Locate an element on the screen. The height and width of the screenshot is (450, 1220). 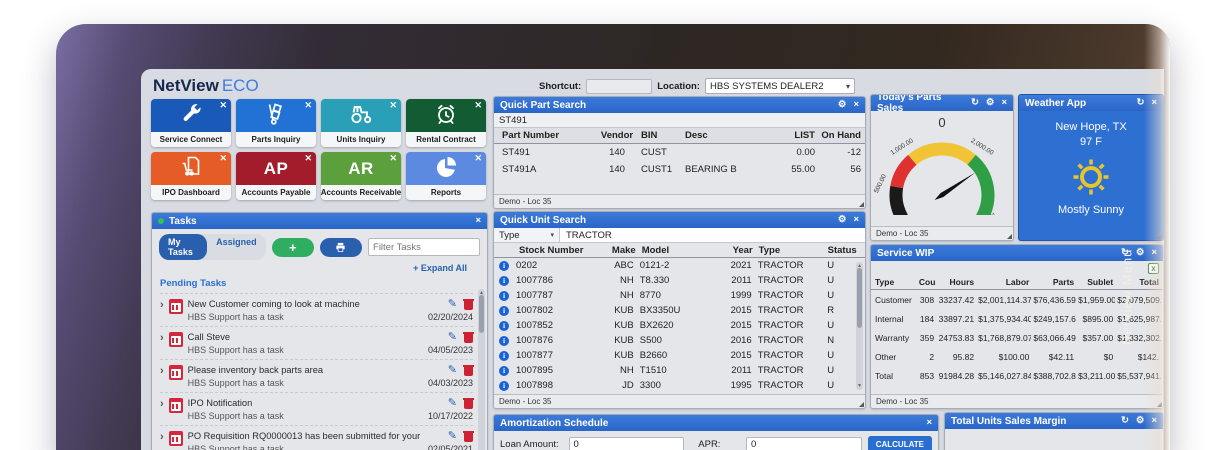
tab-assigned: Assigned is located at coordinates (236, 247).